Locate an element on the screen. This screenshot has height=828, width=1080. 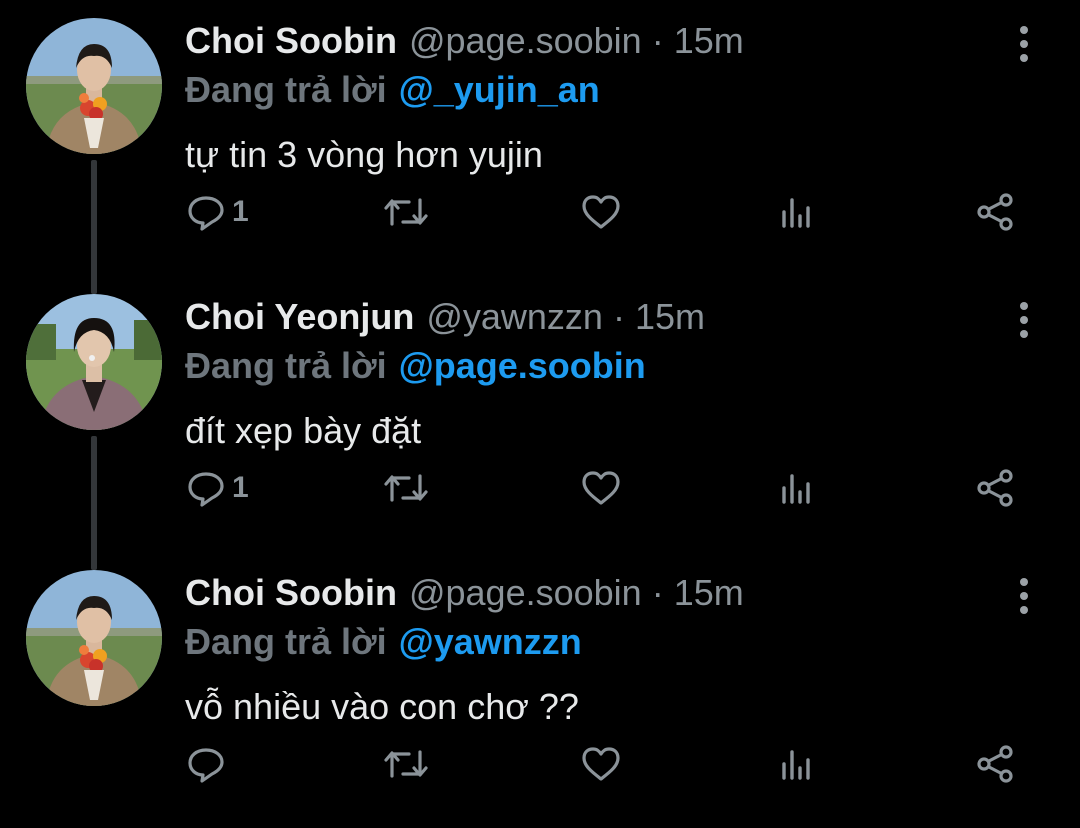
replying-to: Đang trả lời @page.soobin is located at coordinates (415, 366).